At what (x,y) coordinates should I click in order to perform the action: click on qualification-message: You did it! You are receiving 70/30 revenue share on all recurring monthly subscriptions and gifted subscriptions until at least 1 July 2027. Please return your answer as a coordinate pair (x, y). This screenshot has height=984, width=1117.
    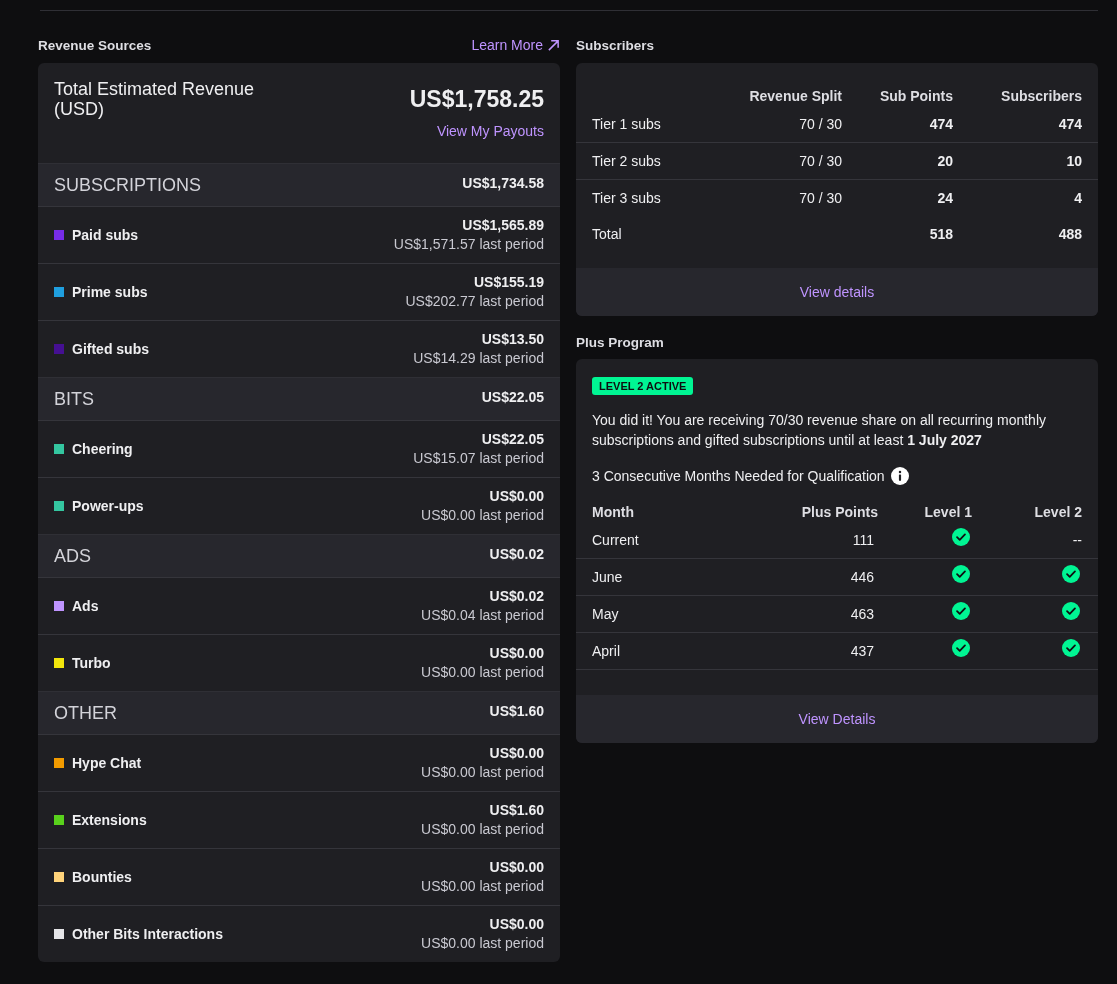
    Looking at the image, I should click on (819, 430).